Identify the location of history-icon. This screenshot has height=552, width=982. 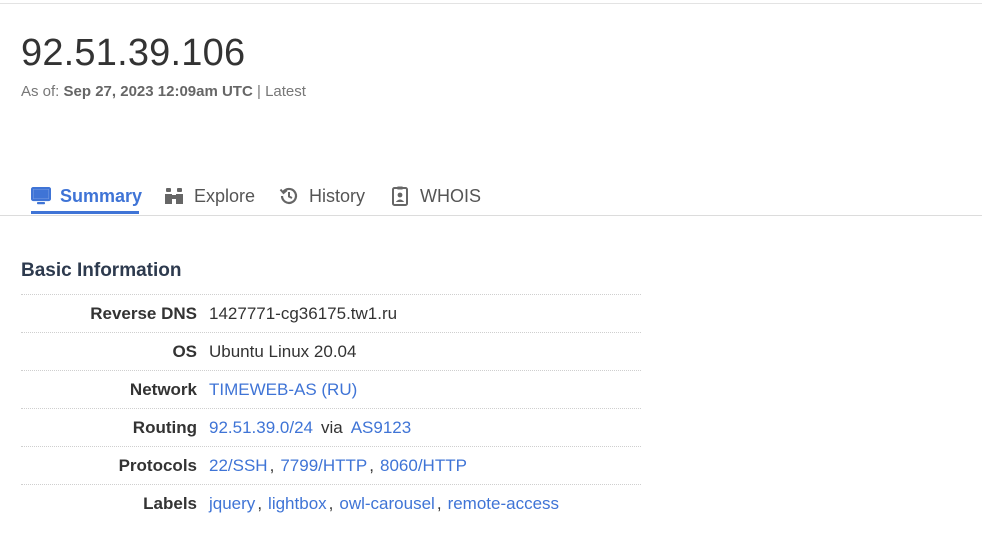
(289, 196).